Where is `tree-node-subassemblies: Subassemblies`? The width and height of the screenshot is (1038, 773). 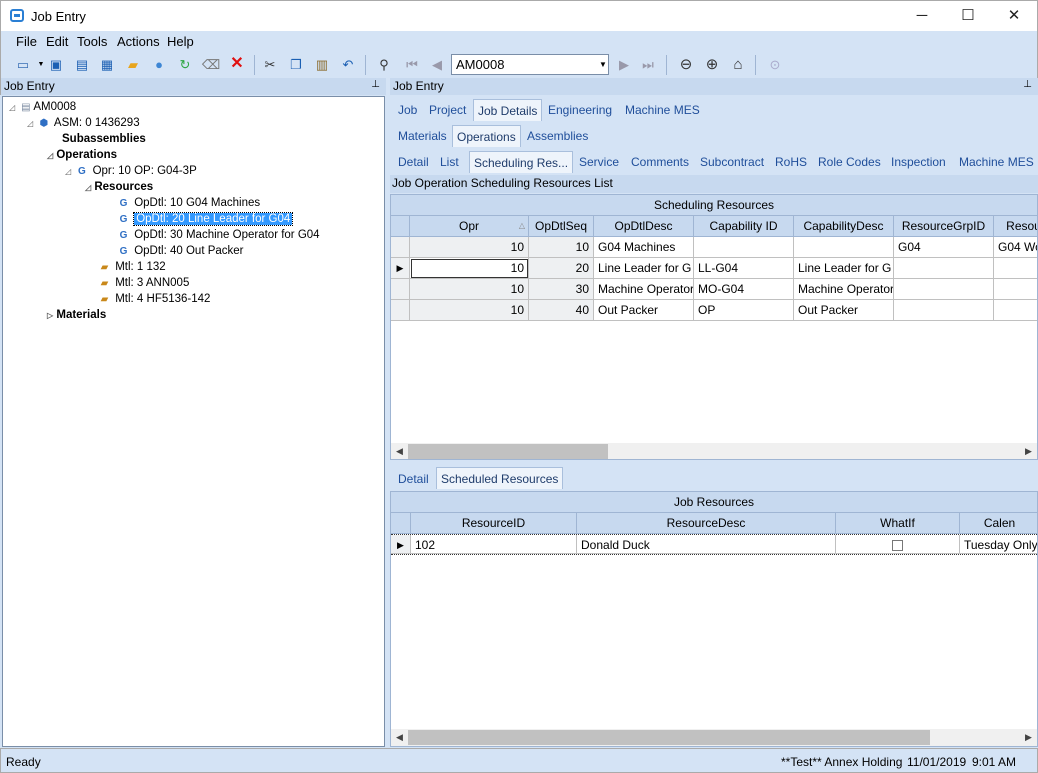
tree-node-subassemblies: Subassemblies is located at coordinates (104, 139).